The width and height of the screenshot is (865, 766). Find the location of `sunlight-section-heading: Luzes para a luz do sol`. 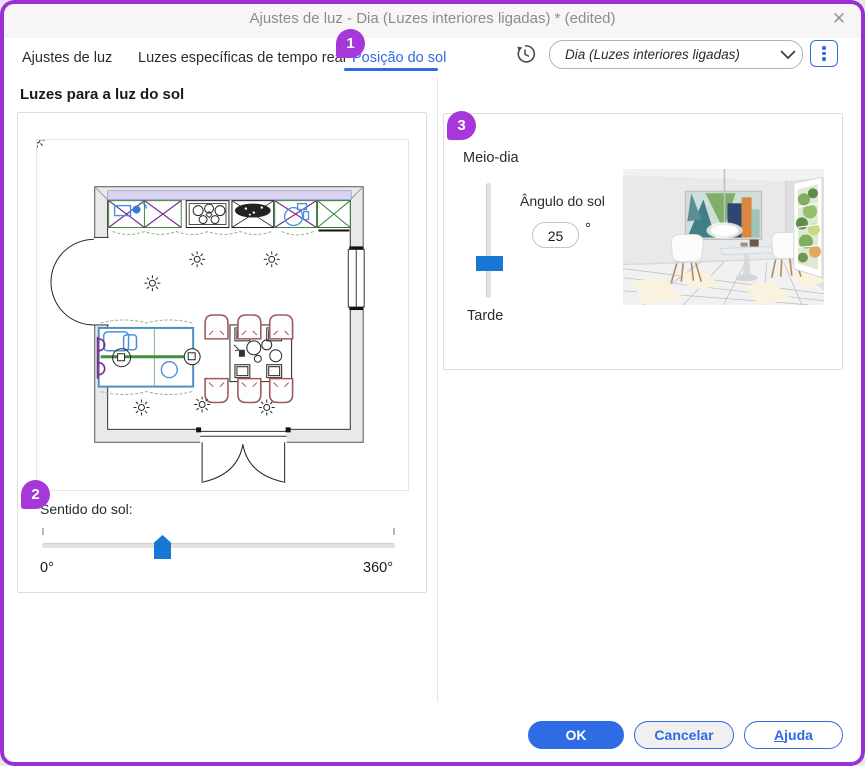

sunlight-section-heading: Luzes para a luz do sol is located at coordinates (102, 94).